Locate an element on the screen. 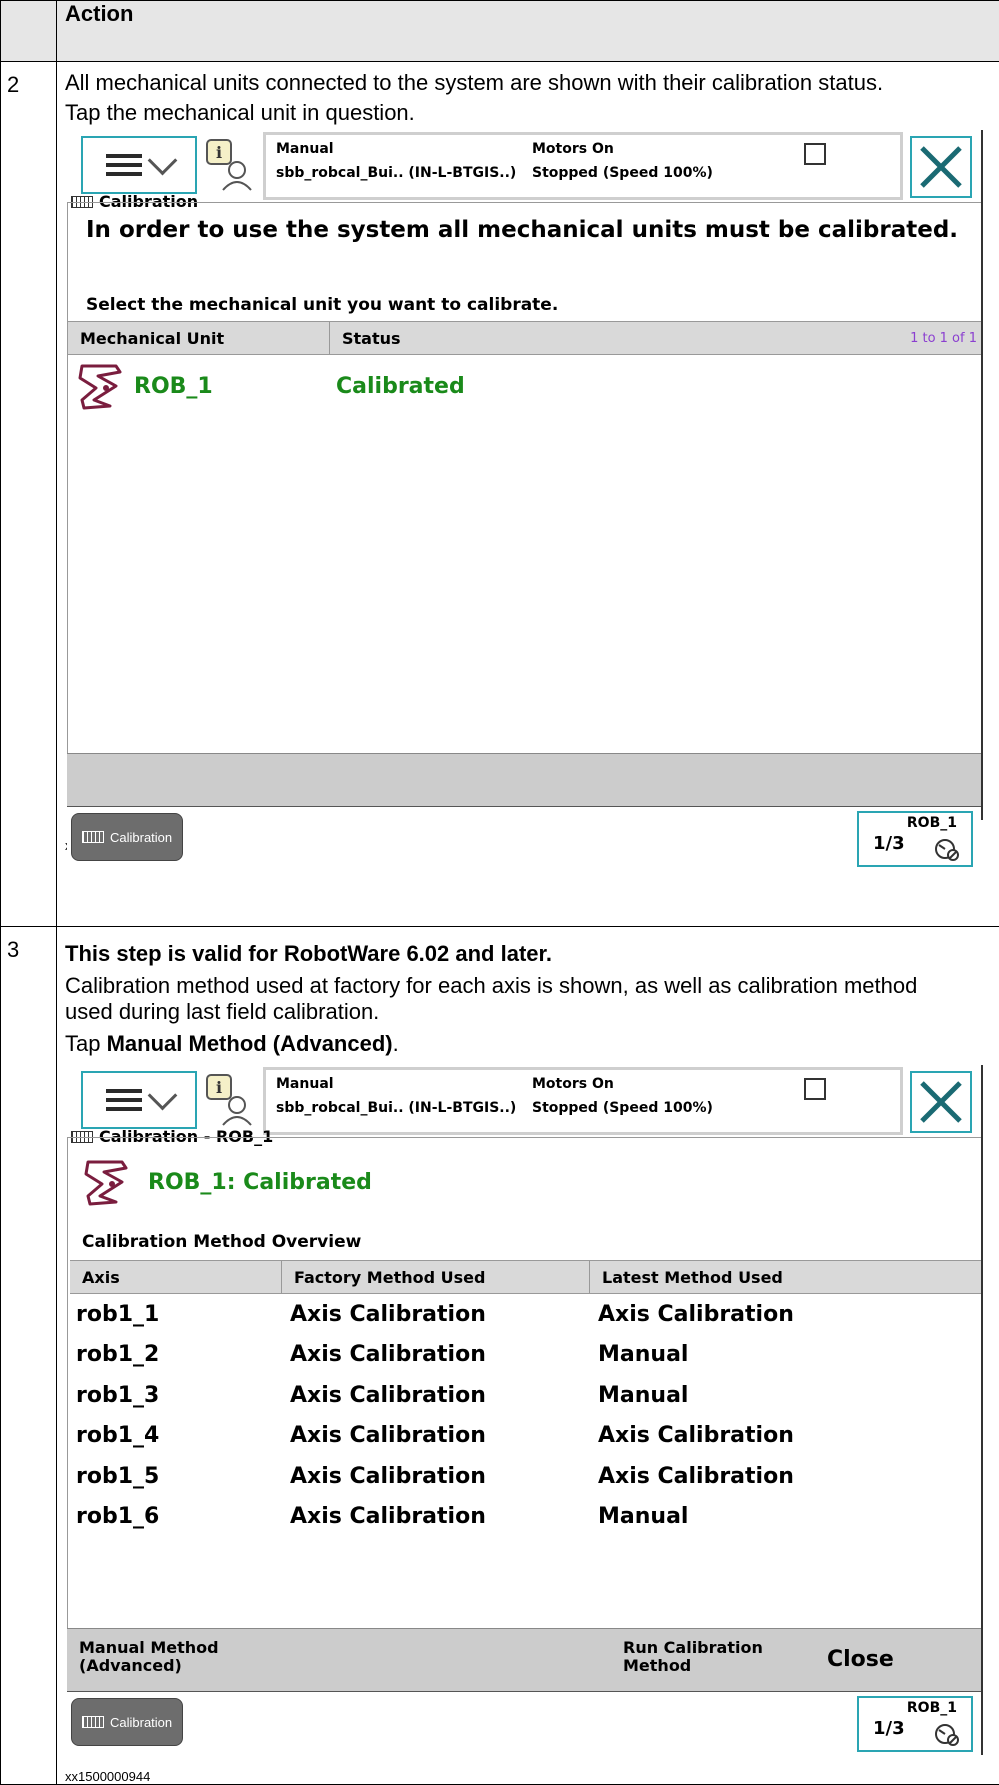 The image size is (999, 1785). unit-title: ROB_1: Calibrated is located at coordinates (253, 1182).